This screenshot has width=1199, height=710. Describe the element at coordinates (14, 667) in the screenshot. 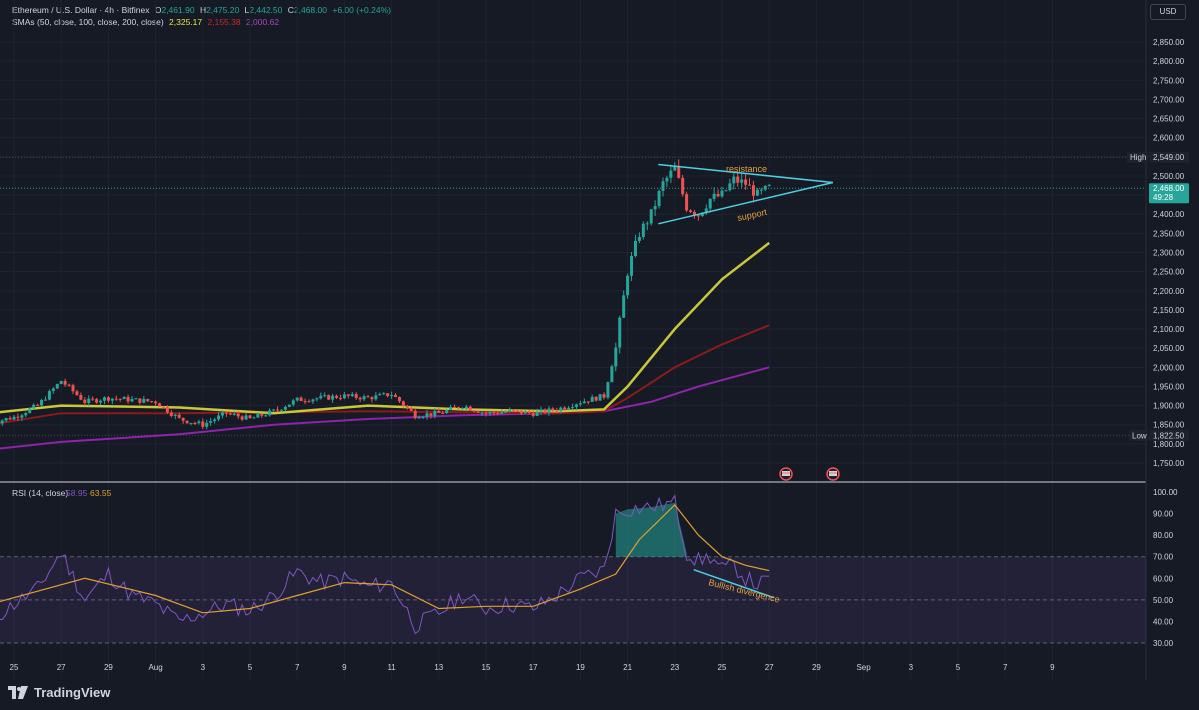

I see `time-tick-label: 25` at that location.